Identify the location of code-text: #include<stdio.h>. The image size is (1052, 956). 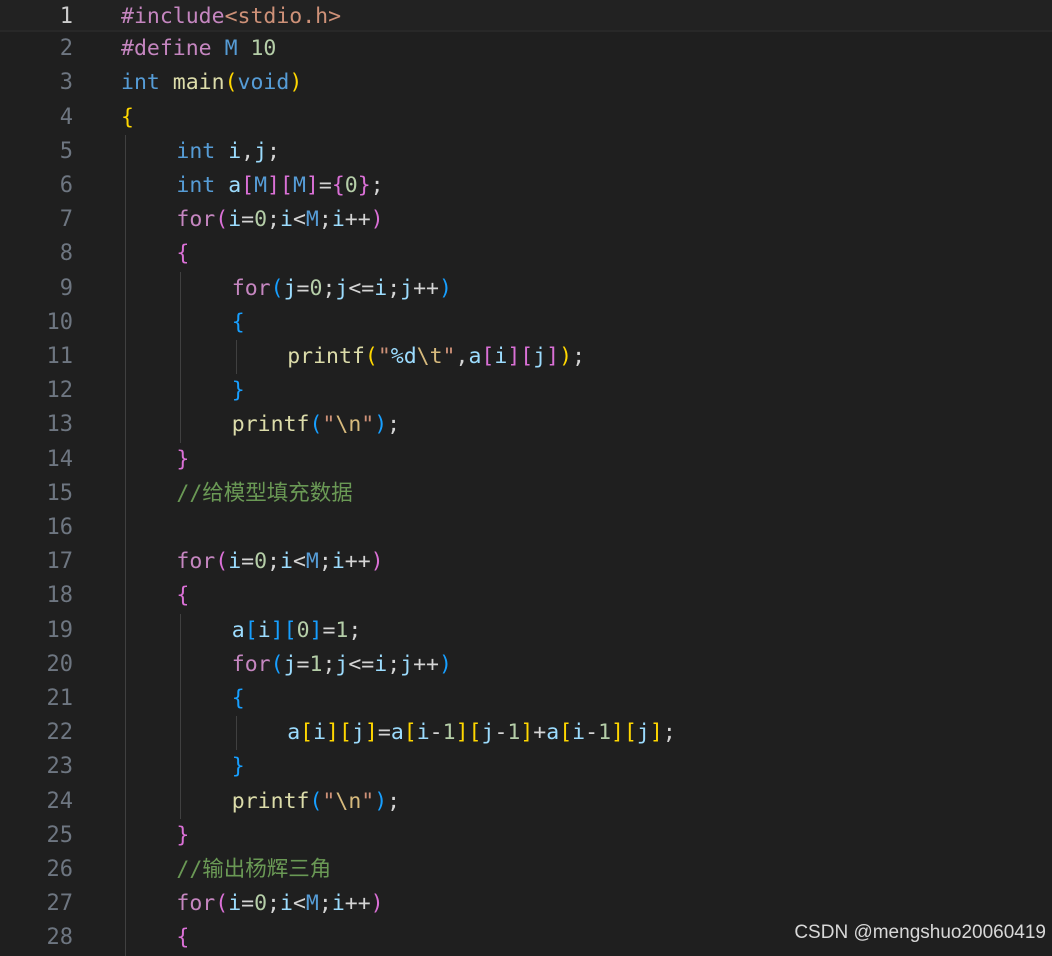
(231, 17).